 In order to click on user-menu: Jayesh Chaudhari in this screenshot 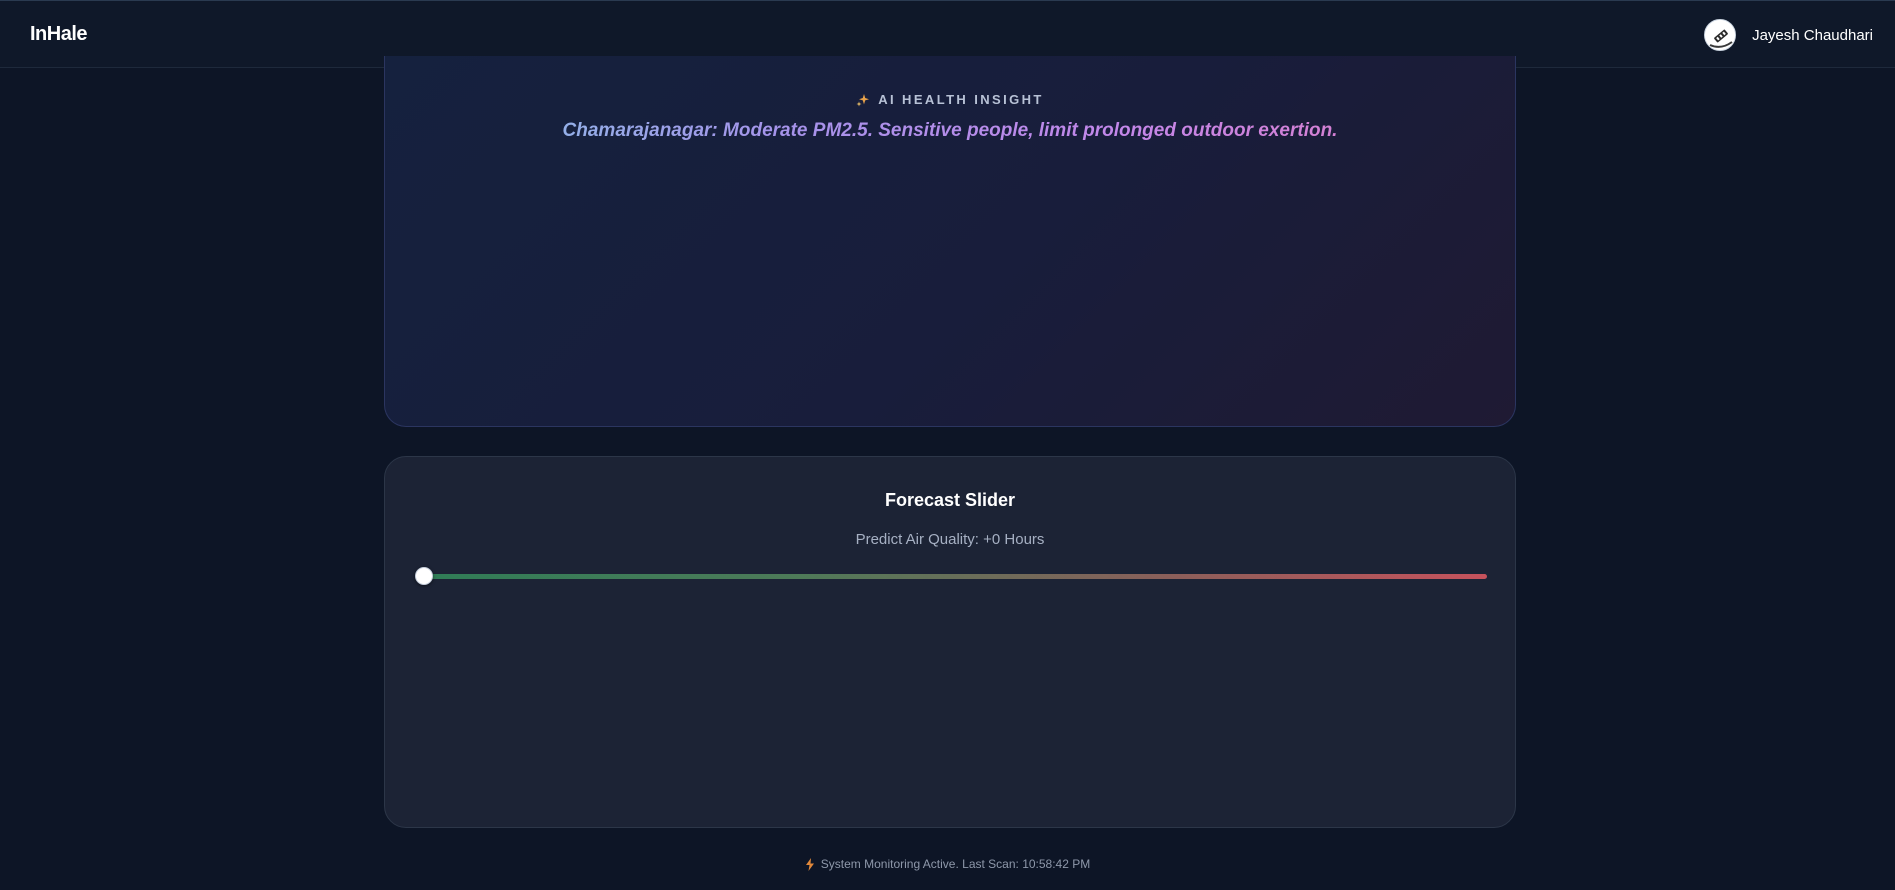, I will do `click(1788, 35)`.